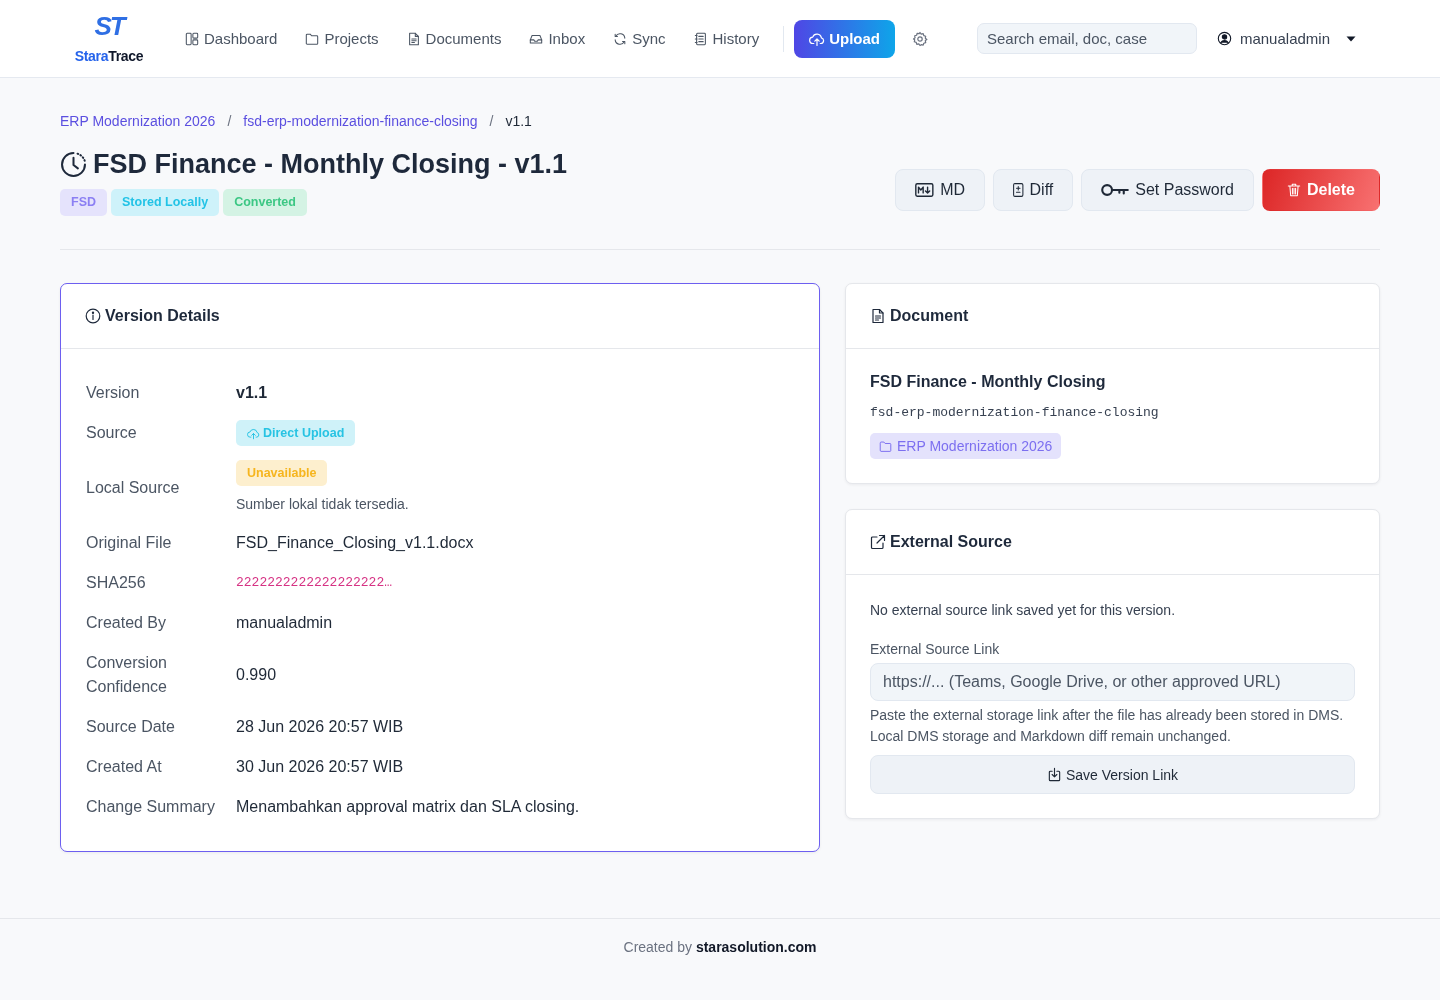 Image resolution: width=1440 pixels, height=1000 pixels. What do you see at coordinates (639, 38) in the screenshot?
I see `nav-link: Sync` at bounding box center [639, 38].